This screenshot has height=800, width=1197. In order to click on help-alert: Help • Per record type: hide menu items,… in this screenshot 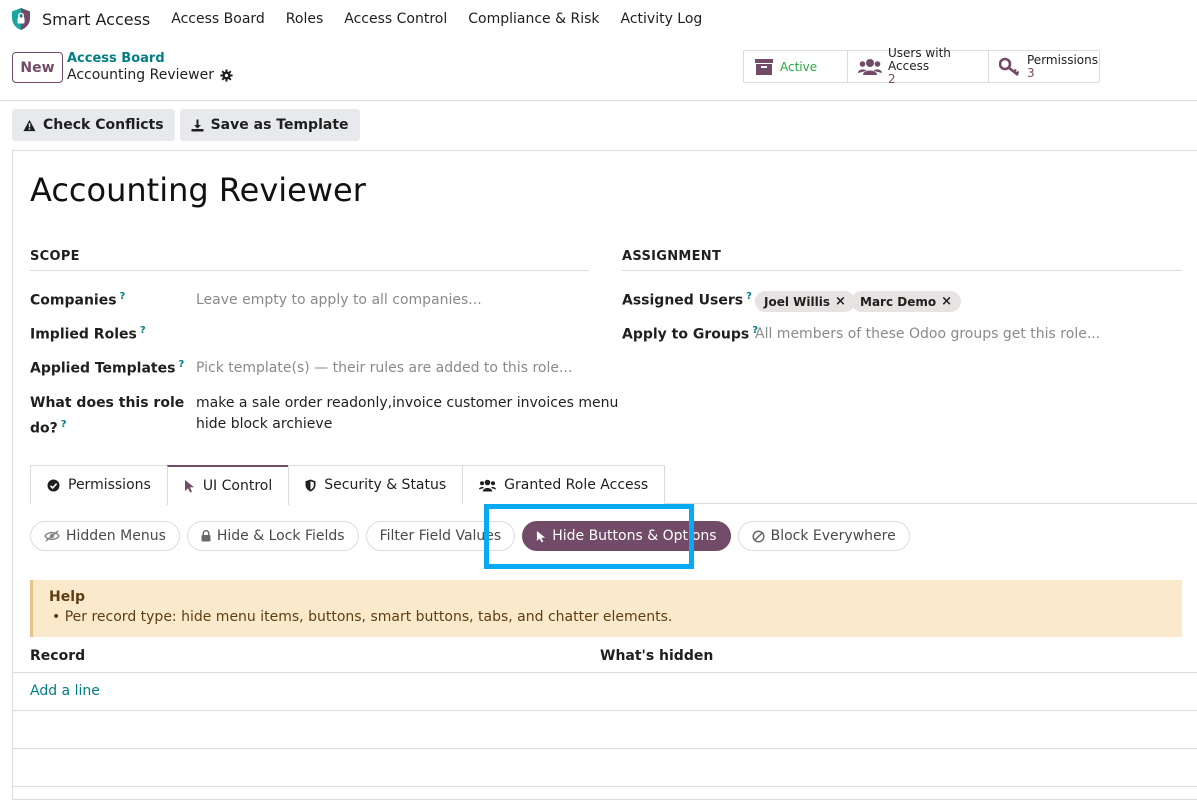, I will do `click(606, 608)`.